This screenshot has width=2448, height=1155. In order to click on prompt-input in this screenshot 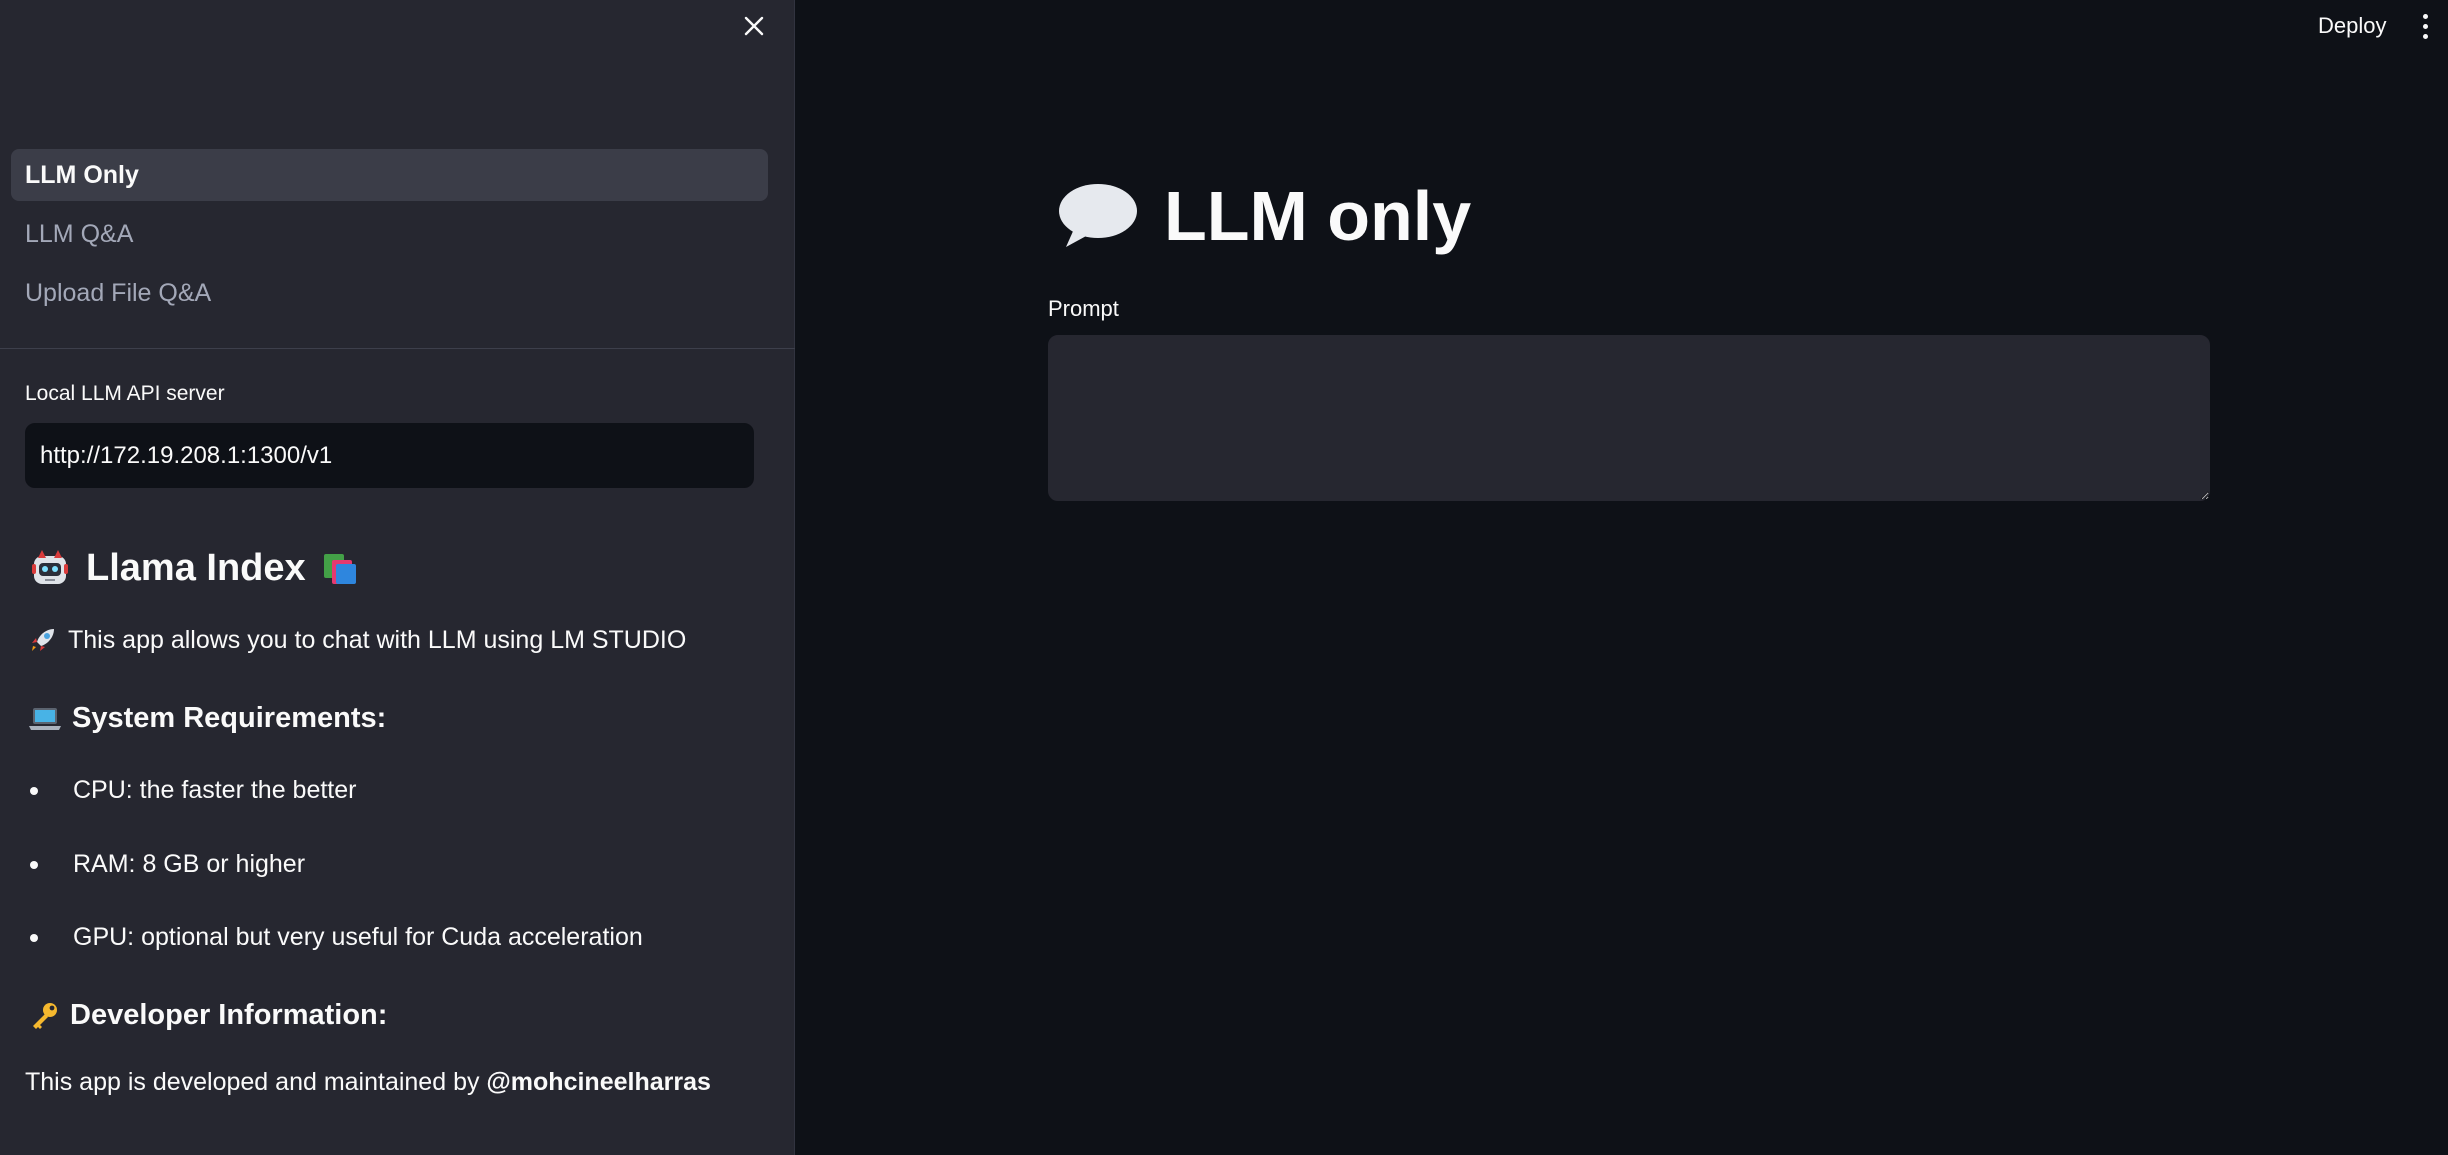, I will do `click(1629, 418)`.